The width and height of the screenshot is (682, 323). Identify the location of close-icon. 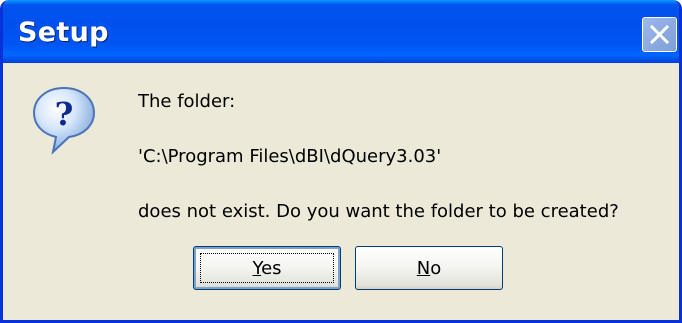
(659, 34).